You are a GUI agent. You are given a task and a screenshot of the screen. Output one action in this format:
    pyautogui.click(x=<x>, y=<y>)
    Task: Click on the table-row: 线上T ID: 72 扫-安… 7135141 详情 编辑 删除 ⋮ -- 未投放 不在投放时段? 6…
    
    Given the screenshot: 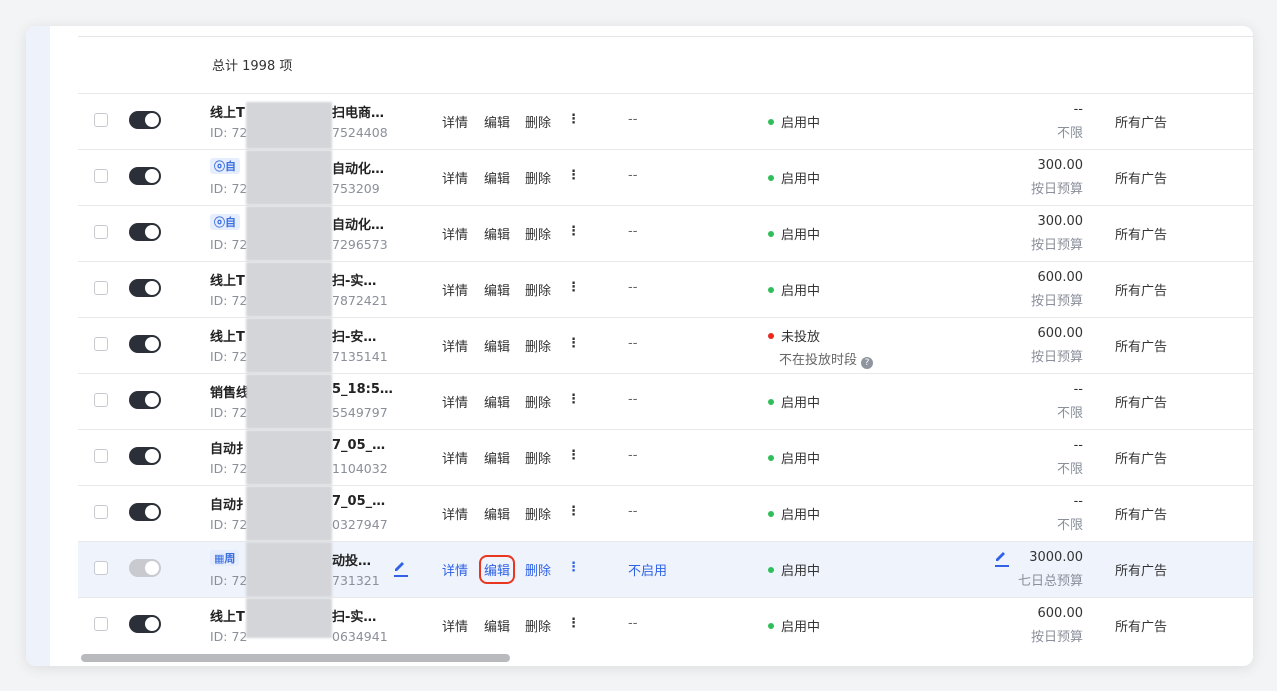 What is the action you would take?
    pyautogui.click(x=665, y=345)
    